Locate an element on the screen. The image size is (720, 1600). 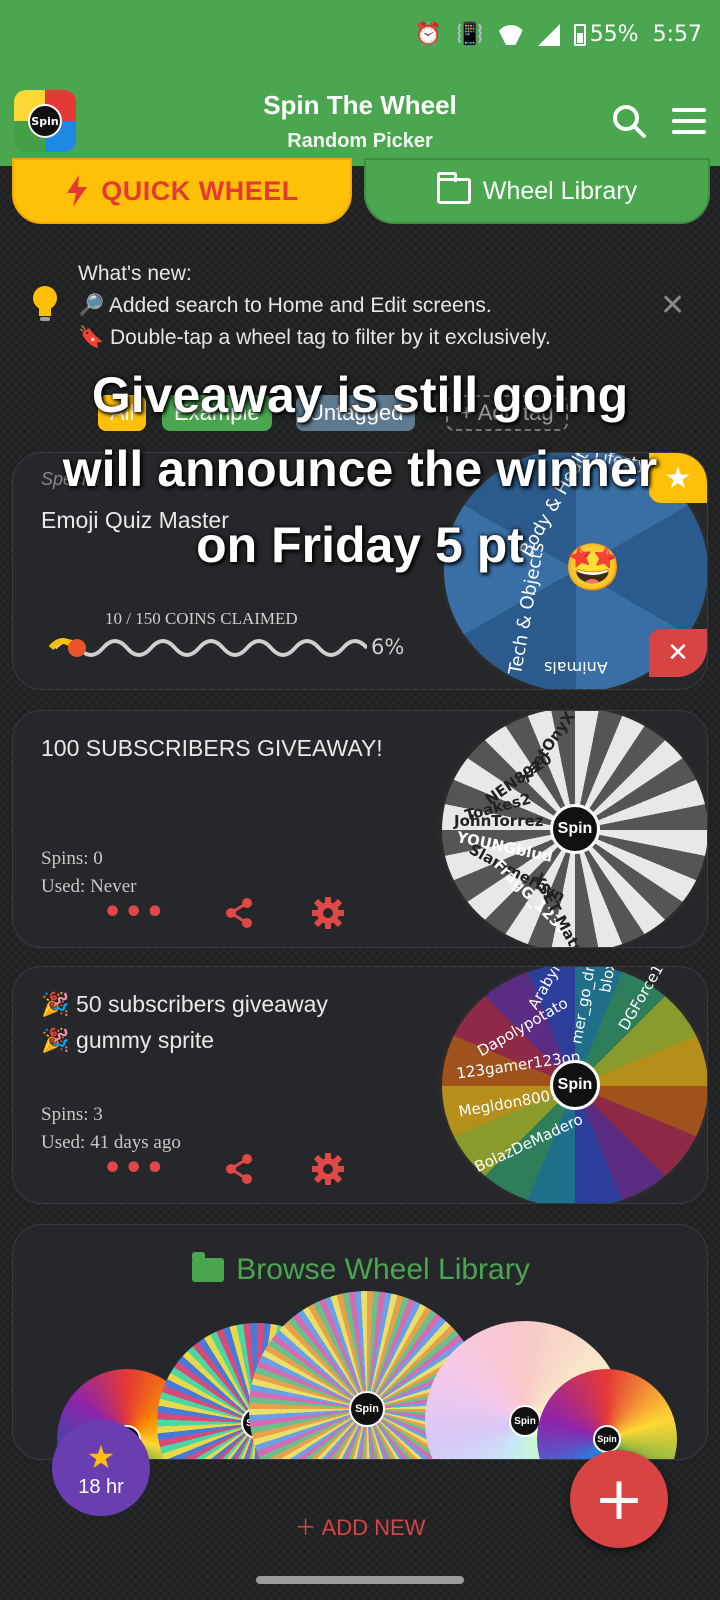
search-icon is located at coordinates (629, 121).